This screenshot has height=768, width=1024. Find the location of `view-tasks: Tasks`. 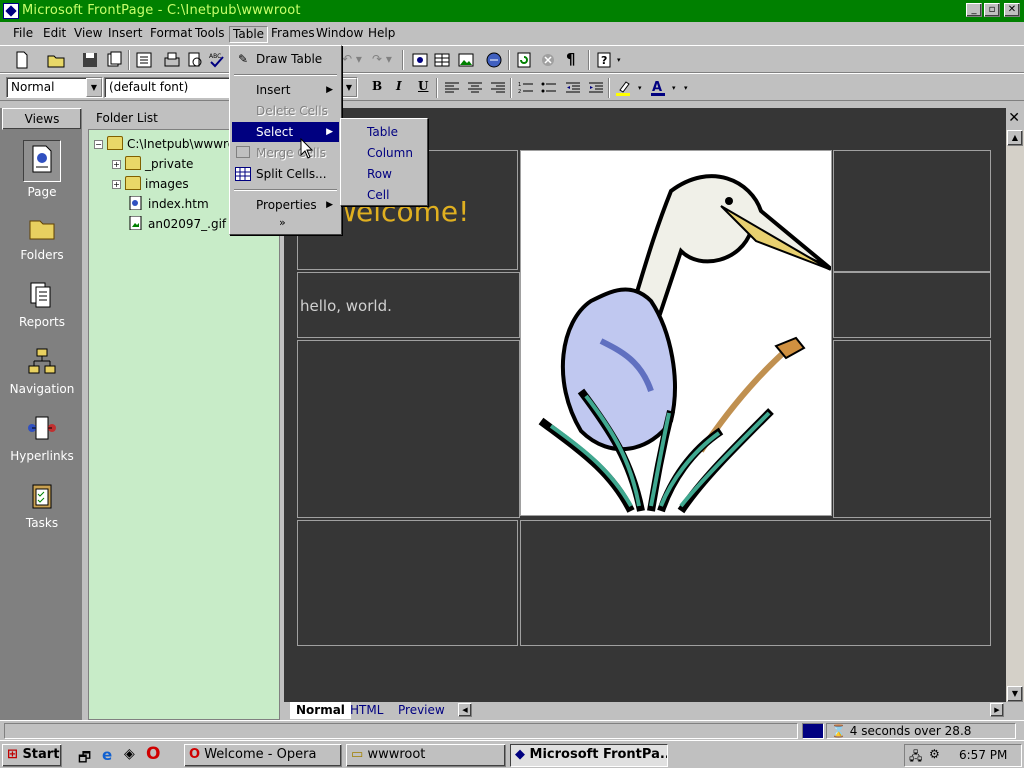

view-tasks: Tasks is located at coordinates (42, 505).